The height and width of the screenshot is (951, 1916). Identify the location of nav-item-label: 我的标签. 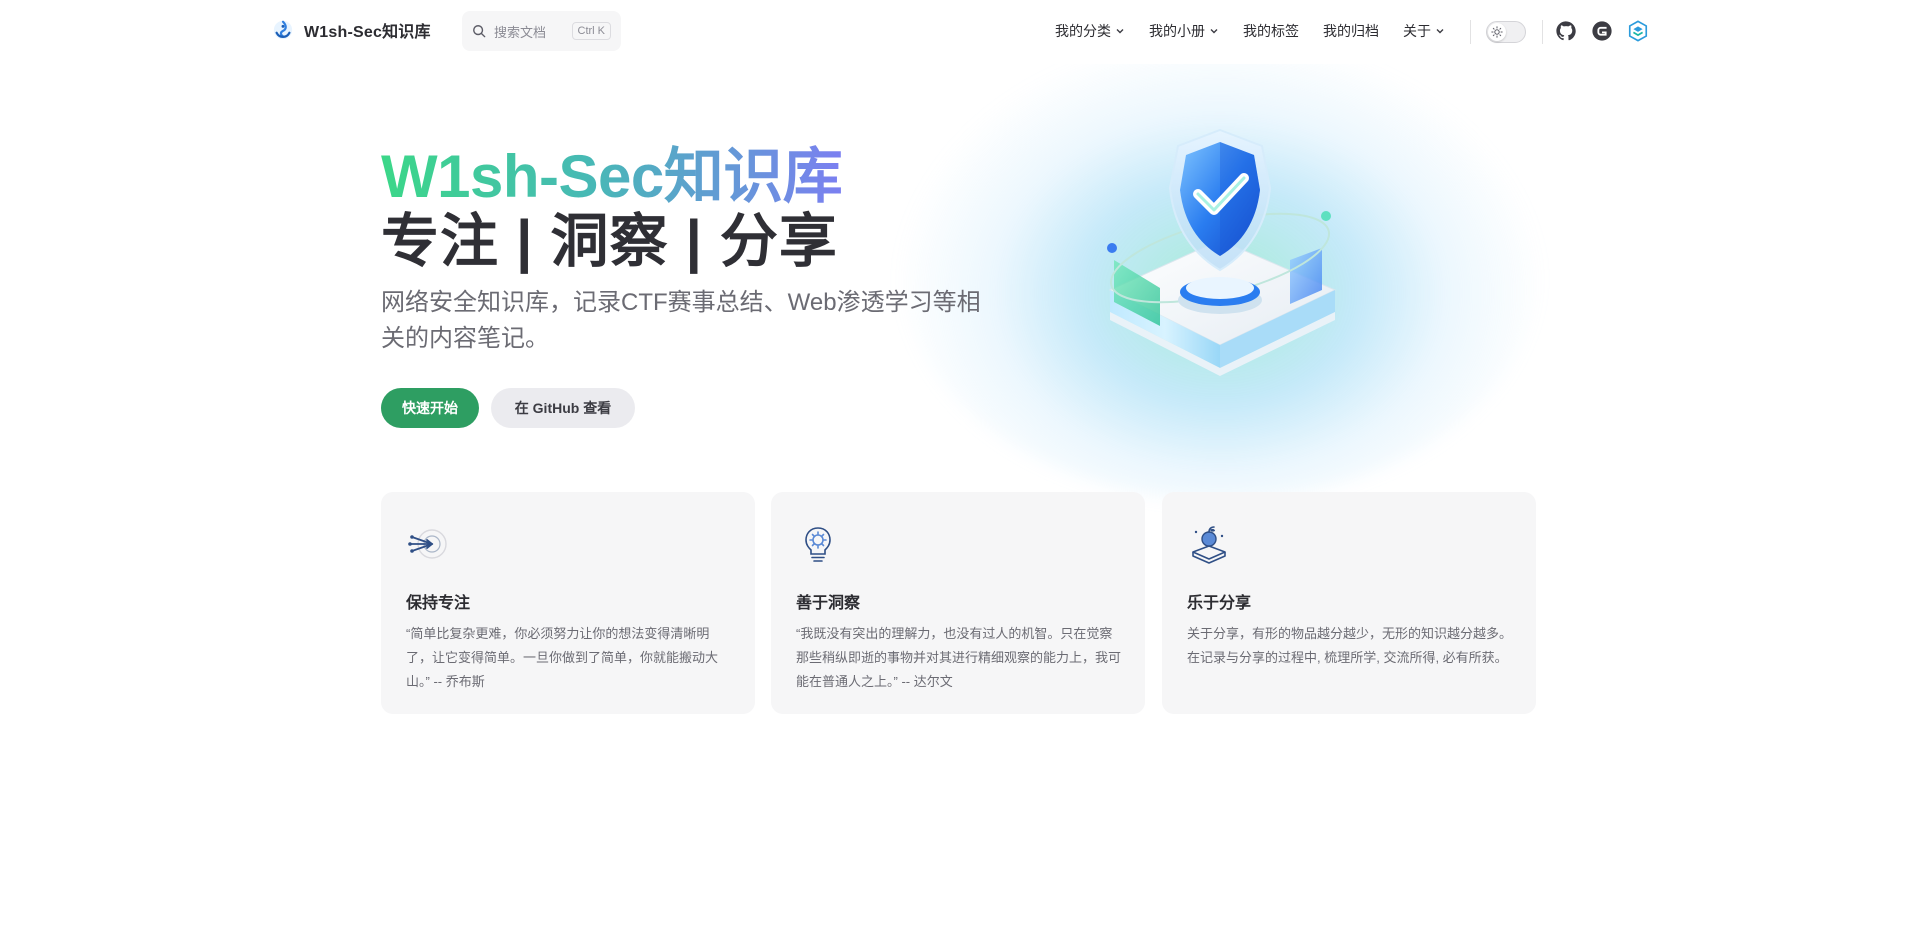
(1271, 31).